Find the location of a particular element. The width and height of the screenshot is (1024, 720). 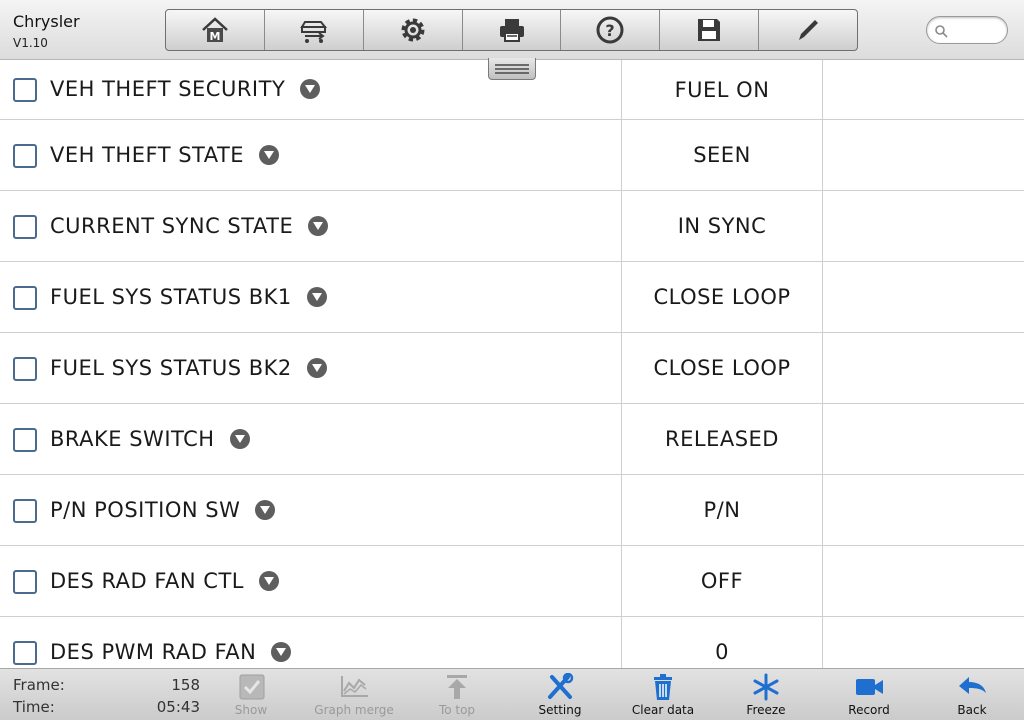

row-label: CURRENT SYNC STATE is located at coordinates (172, 225).